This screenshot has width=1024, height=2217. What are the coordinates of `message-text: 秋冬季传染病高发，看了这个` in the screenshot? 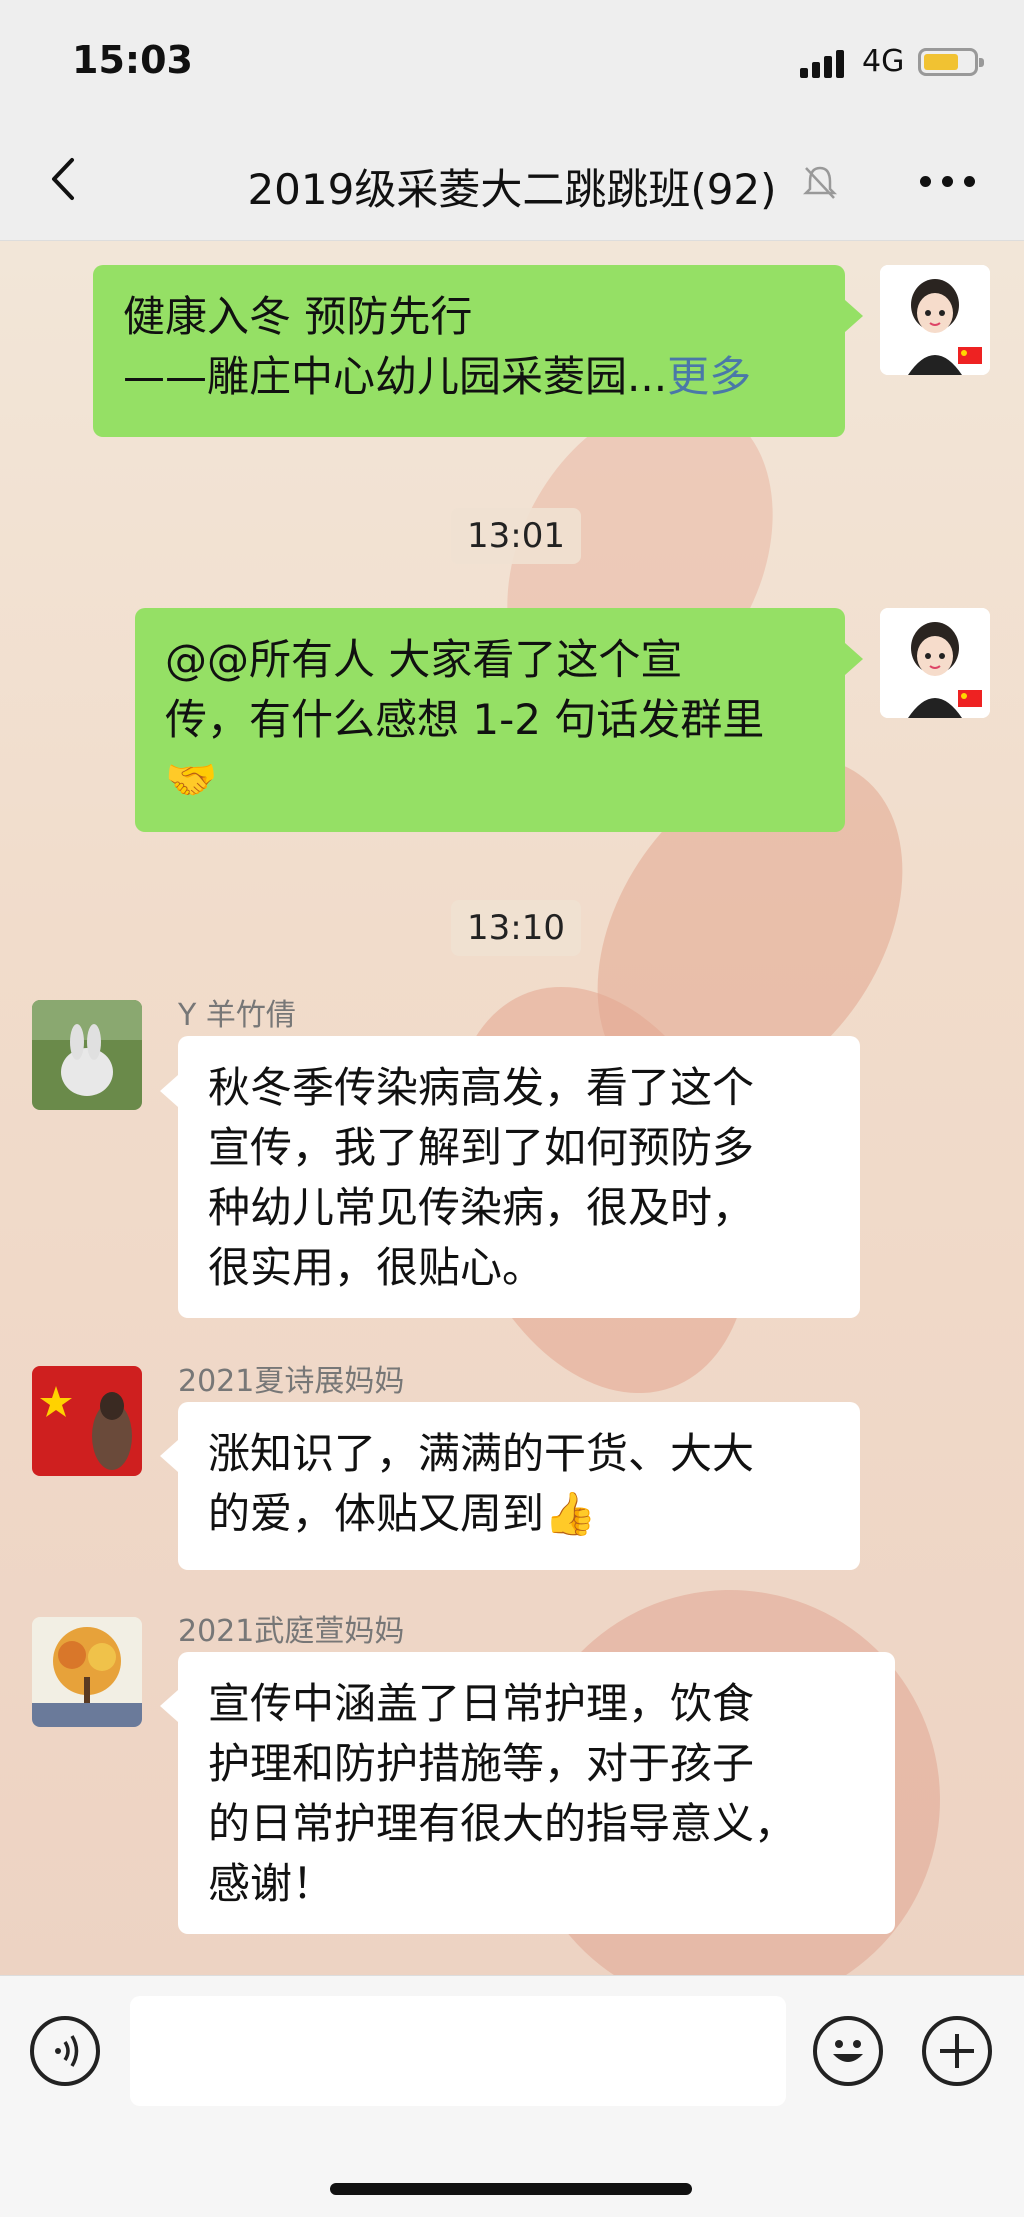 It's located at (481, 1087).